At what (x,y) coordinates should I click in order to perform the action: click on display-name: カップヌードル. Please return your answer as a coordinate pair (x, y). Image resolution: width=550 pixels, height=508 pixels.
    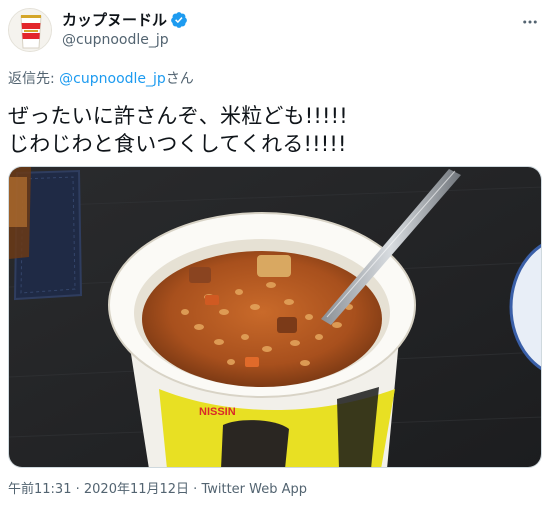
    Looking at the image, I should click on (114, 20).